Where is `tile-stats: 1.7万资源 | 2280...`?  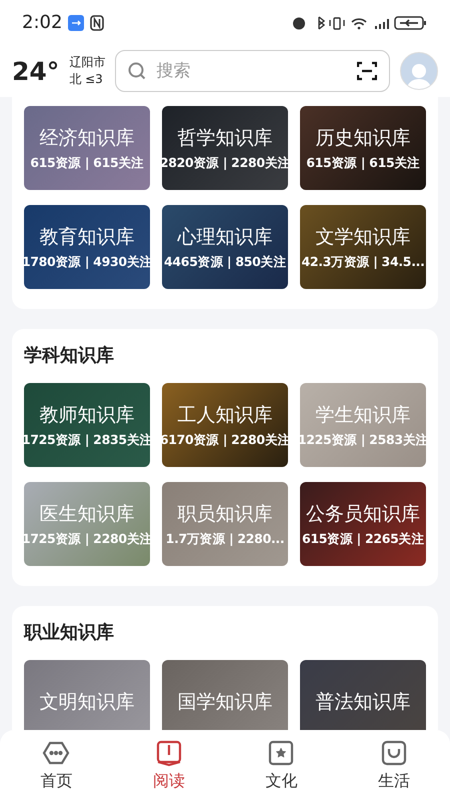
tile-stats: 1.7万资源 | 2280... is located at coordinates (225, 539).